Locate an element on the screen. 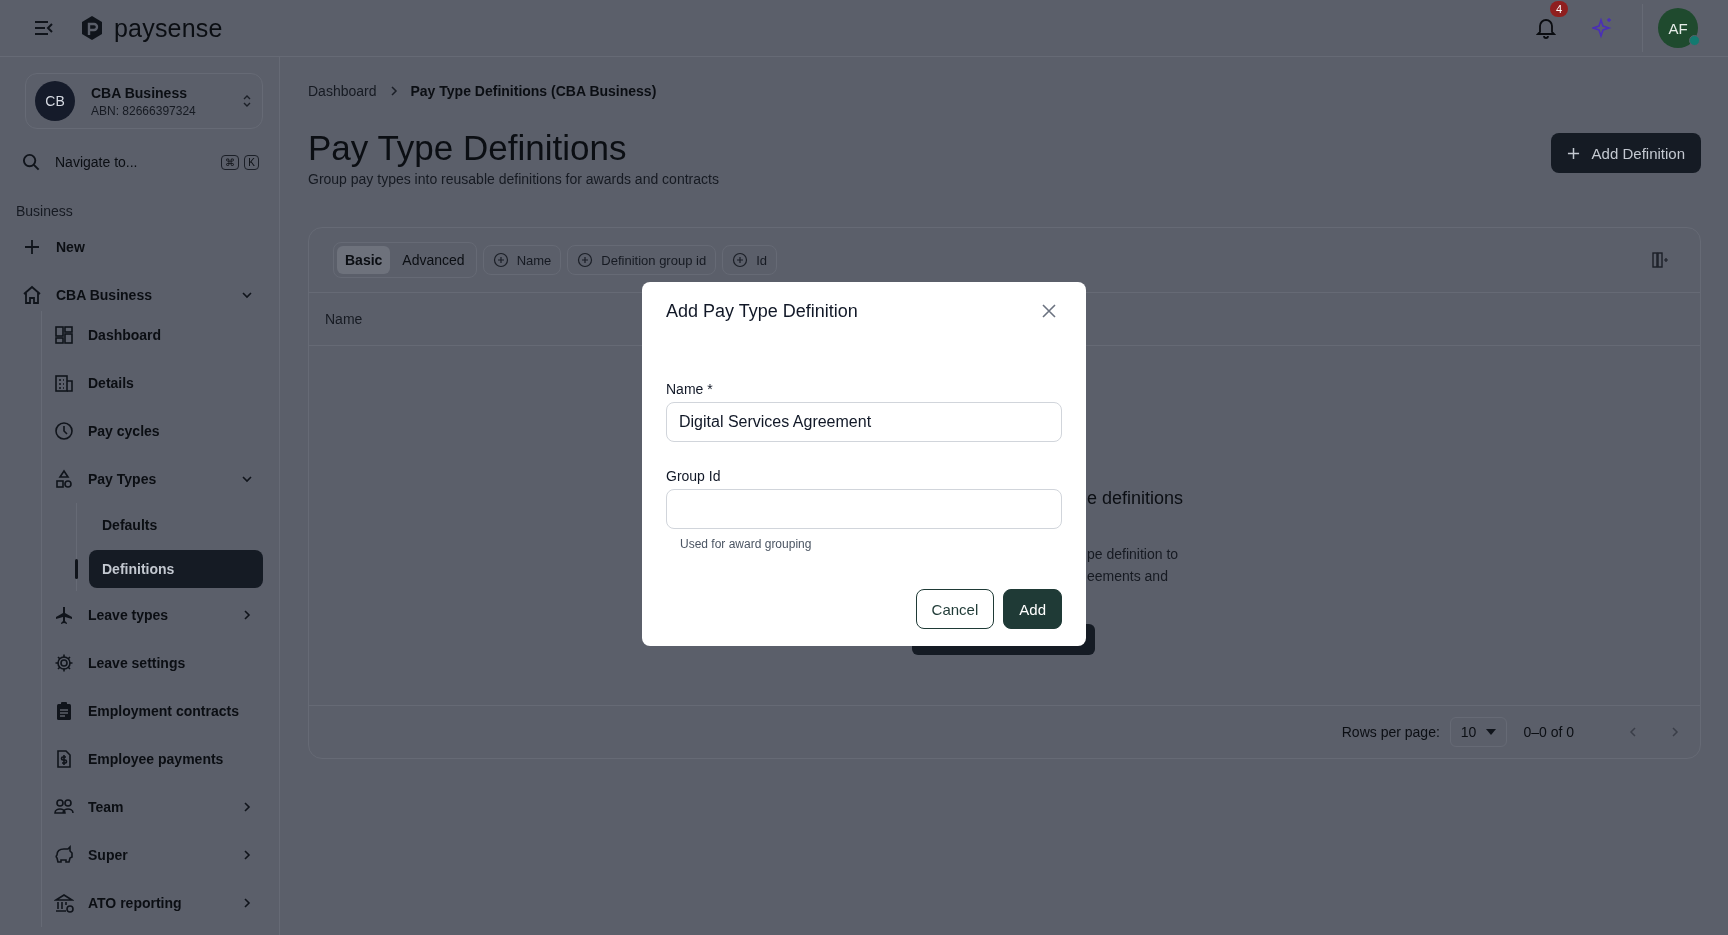 This screenshot has height=935, width=1728. input-field: Digital Services Agreement is located at coordinates (864, 422).